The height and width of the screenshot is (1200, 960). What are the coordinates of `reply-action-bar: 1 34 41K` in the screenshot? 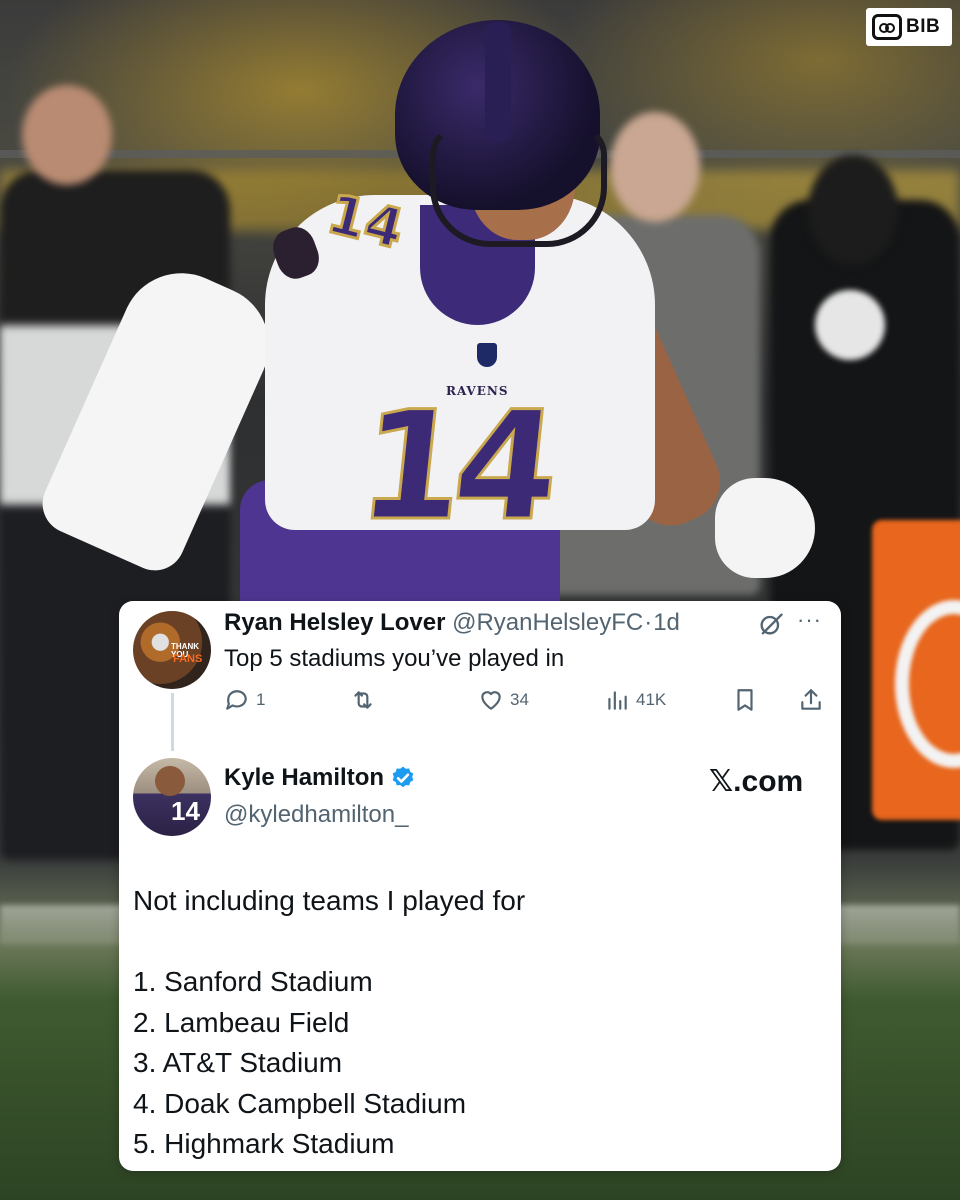 It's located at (524, 703).